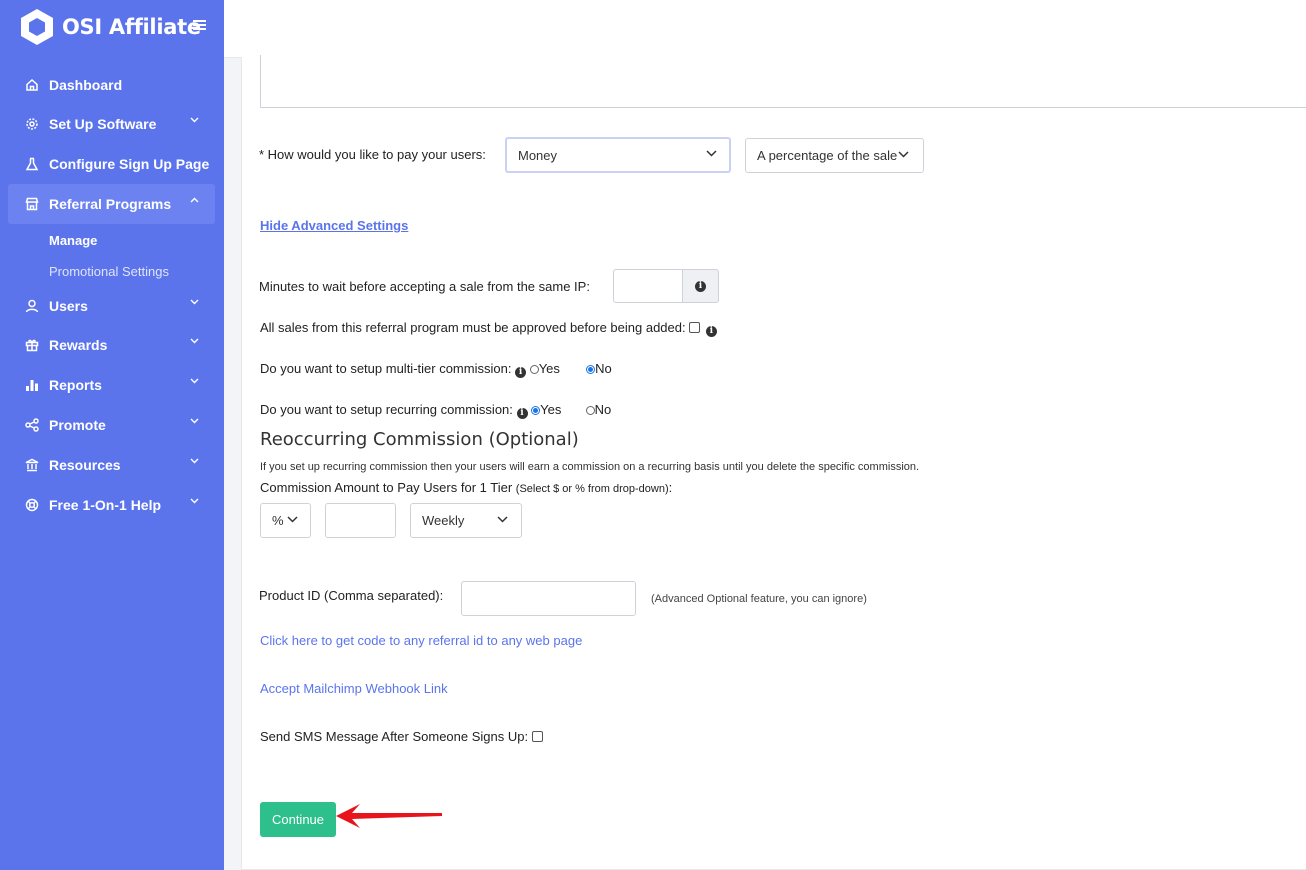  I want to click on multitier-yes-label: Yes, so click(549, 368).